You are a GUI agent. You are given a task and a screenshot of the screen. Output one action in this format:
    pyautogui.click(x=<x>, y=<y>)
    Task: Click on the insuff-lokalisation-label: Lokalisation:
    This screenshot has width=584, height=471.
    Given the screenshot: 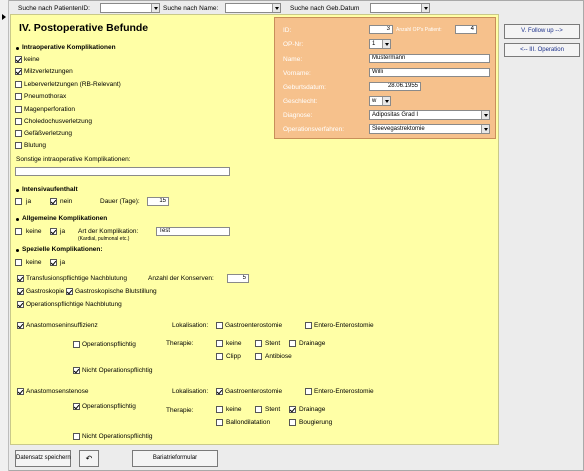 What is the action you would take?
    pyautogui.click(x=190, y=325)
    